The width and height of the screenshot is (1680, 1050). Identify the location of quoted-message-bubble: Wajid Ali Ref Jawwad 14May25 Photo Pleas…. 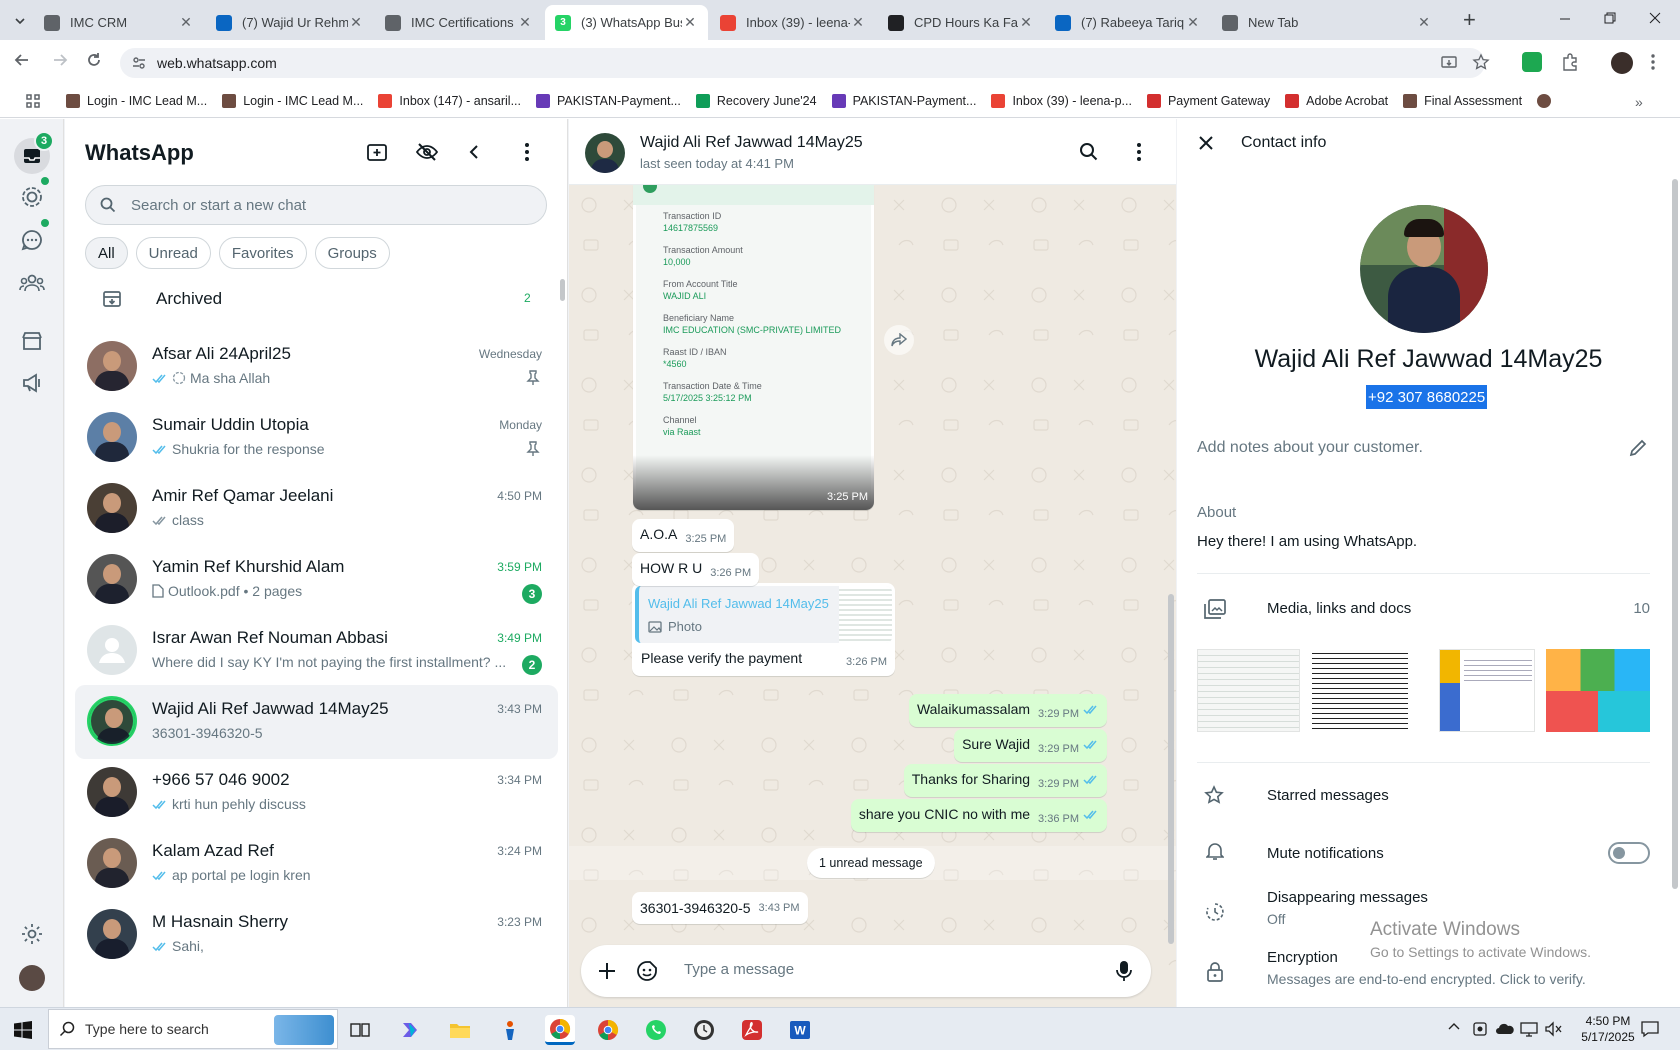
(763, 629).